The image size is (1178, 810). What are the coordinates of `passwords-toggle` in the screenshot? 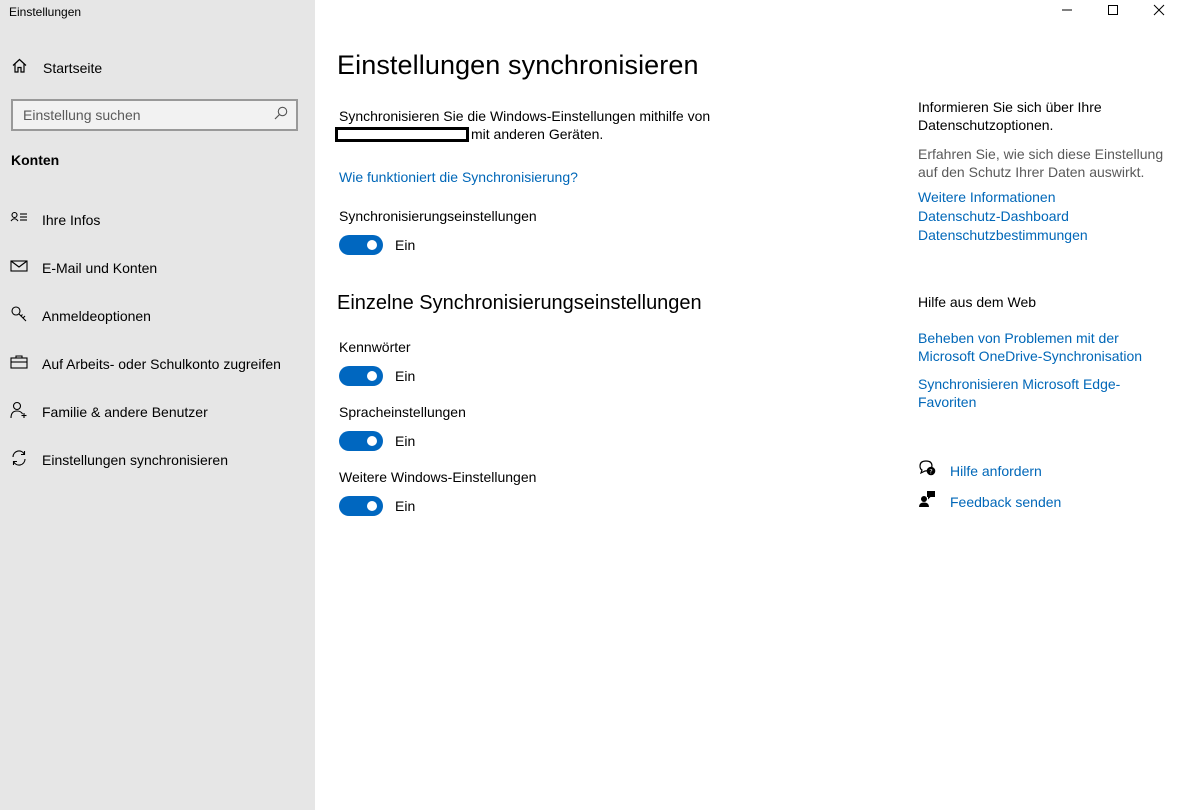 It's located at (361, 376).